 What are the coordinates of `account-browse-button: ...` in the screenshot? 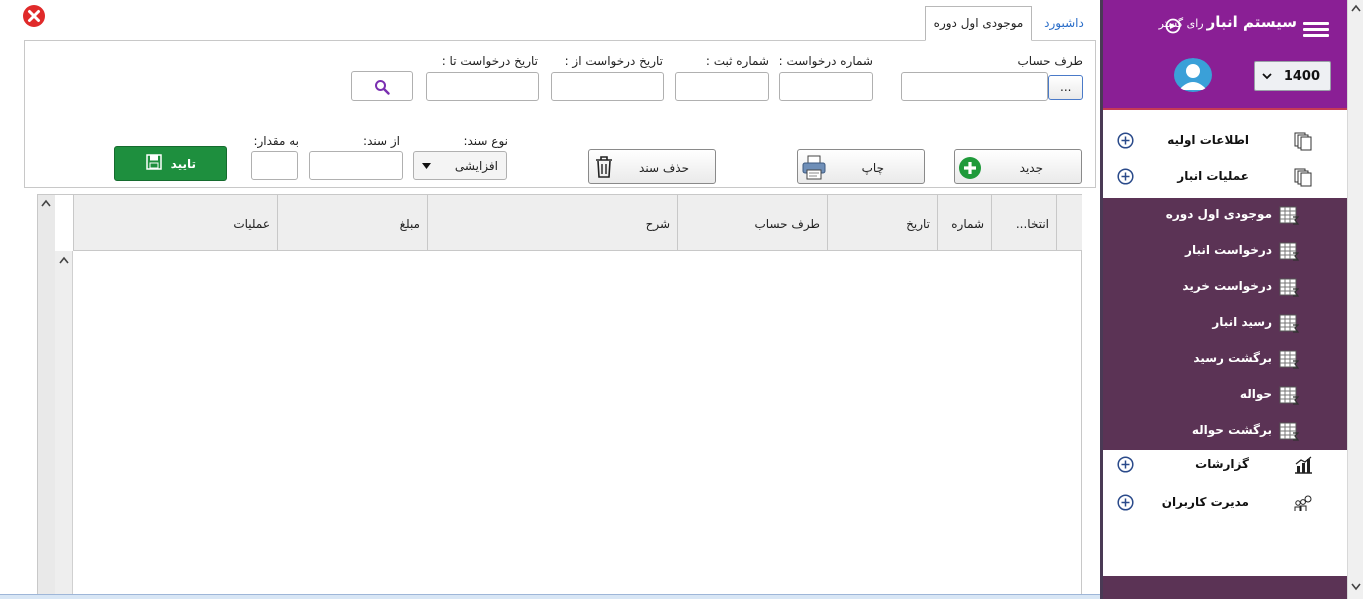 It's located at (1065, 87).